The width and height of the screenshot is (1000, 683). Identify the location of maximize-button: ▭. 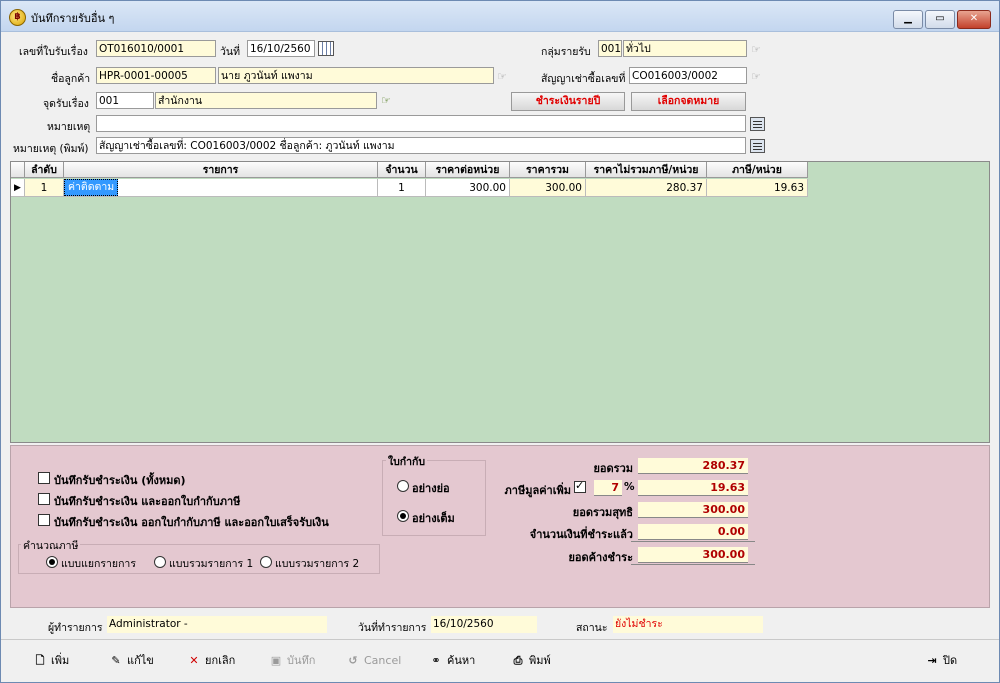
(940, 19).